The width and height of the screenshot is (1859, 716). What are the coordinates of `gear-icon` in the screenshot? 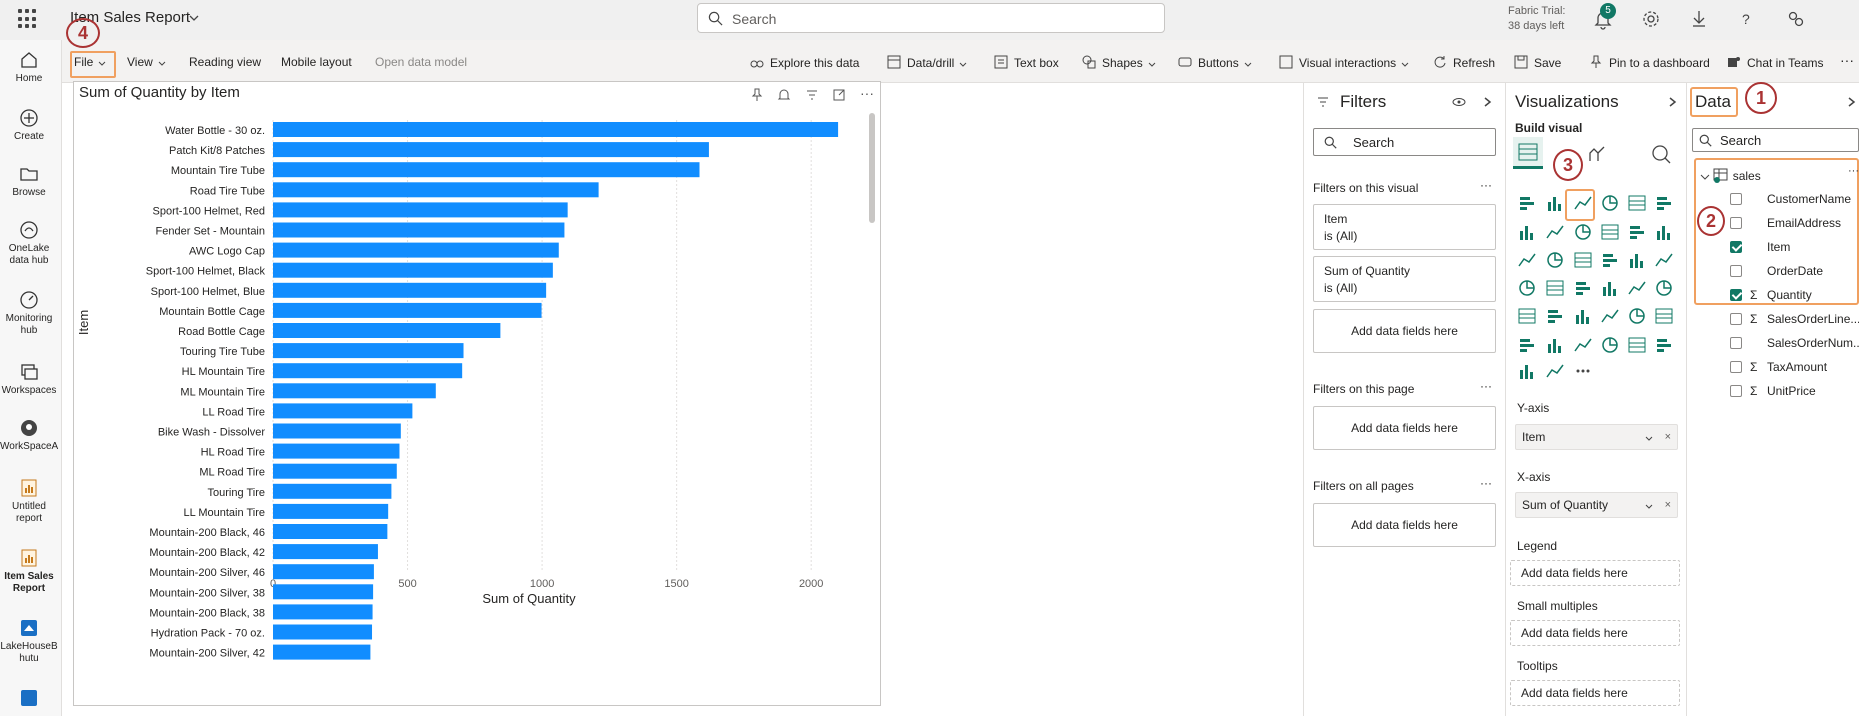 It's located at (1651, 19).